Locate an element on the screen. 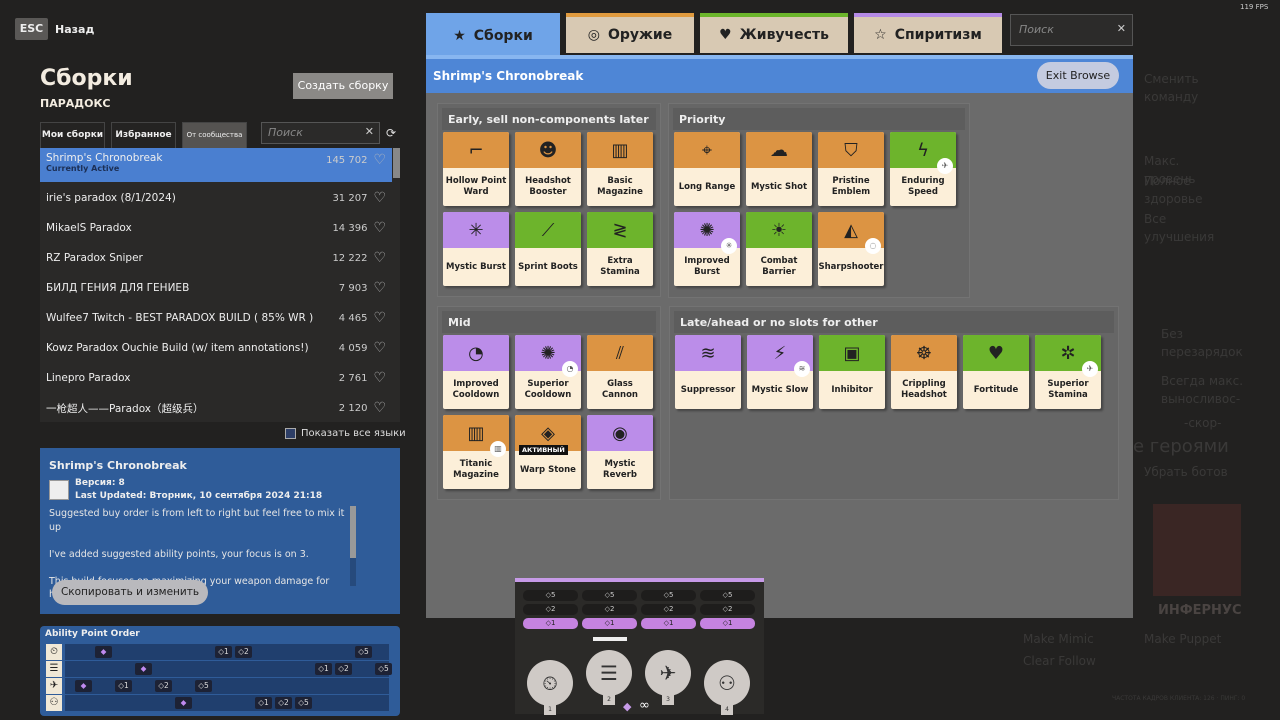  item-card: ☁ Mystic Shot is located at coordinates (779, 169).